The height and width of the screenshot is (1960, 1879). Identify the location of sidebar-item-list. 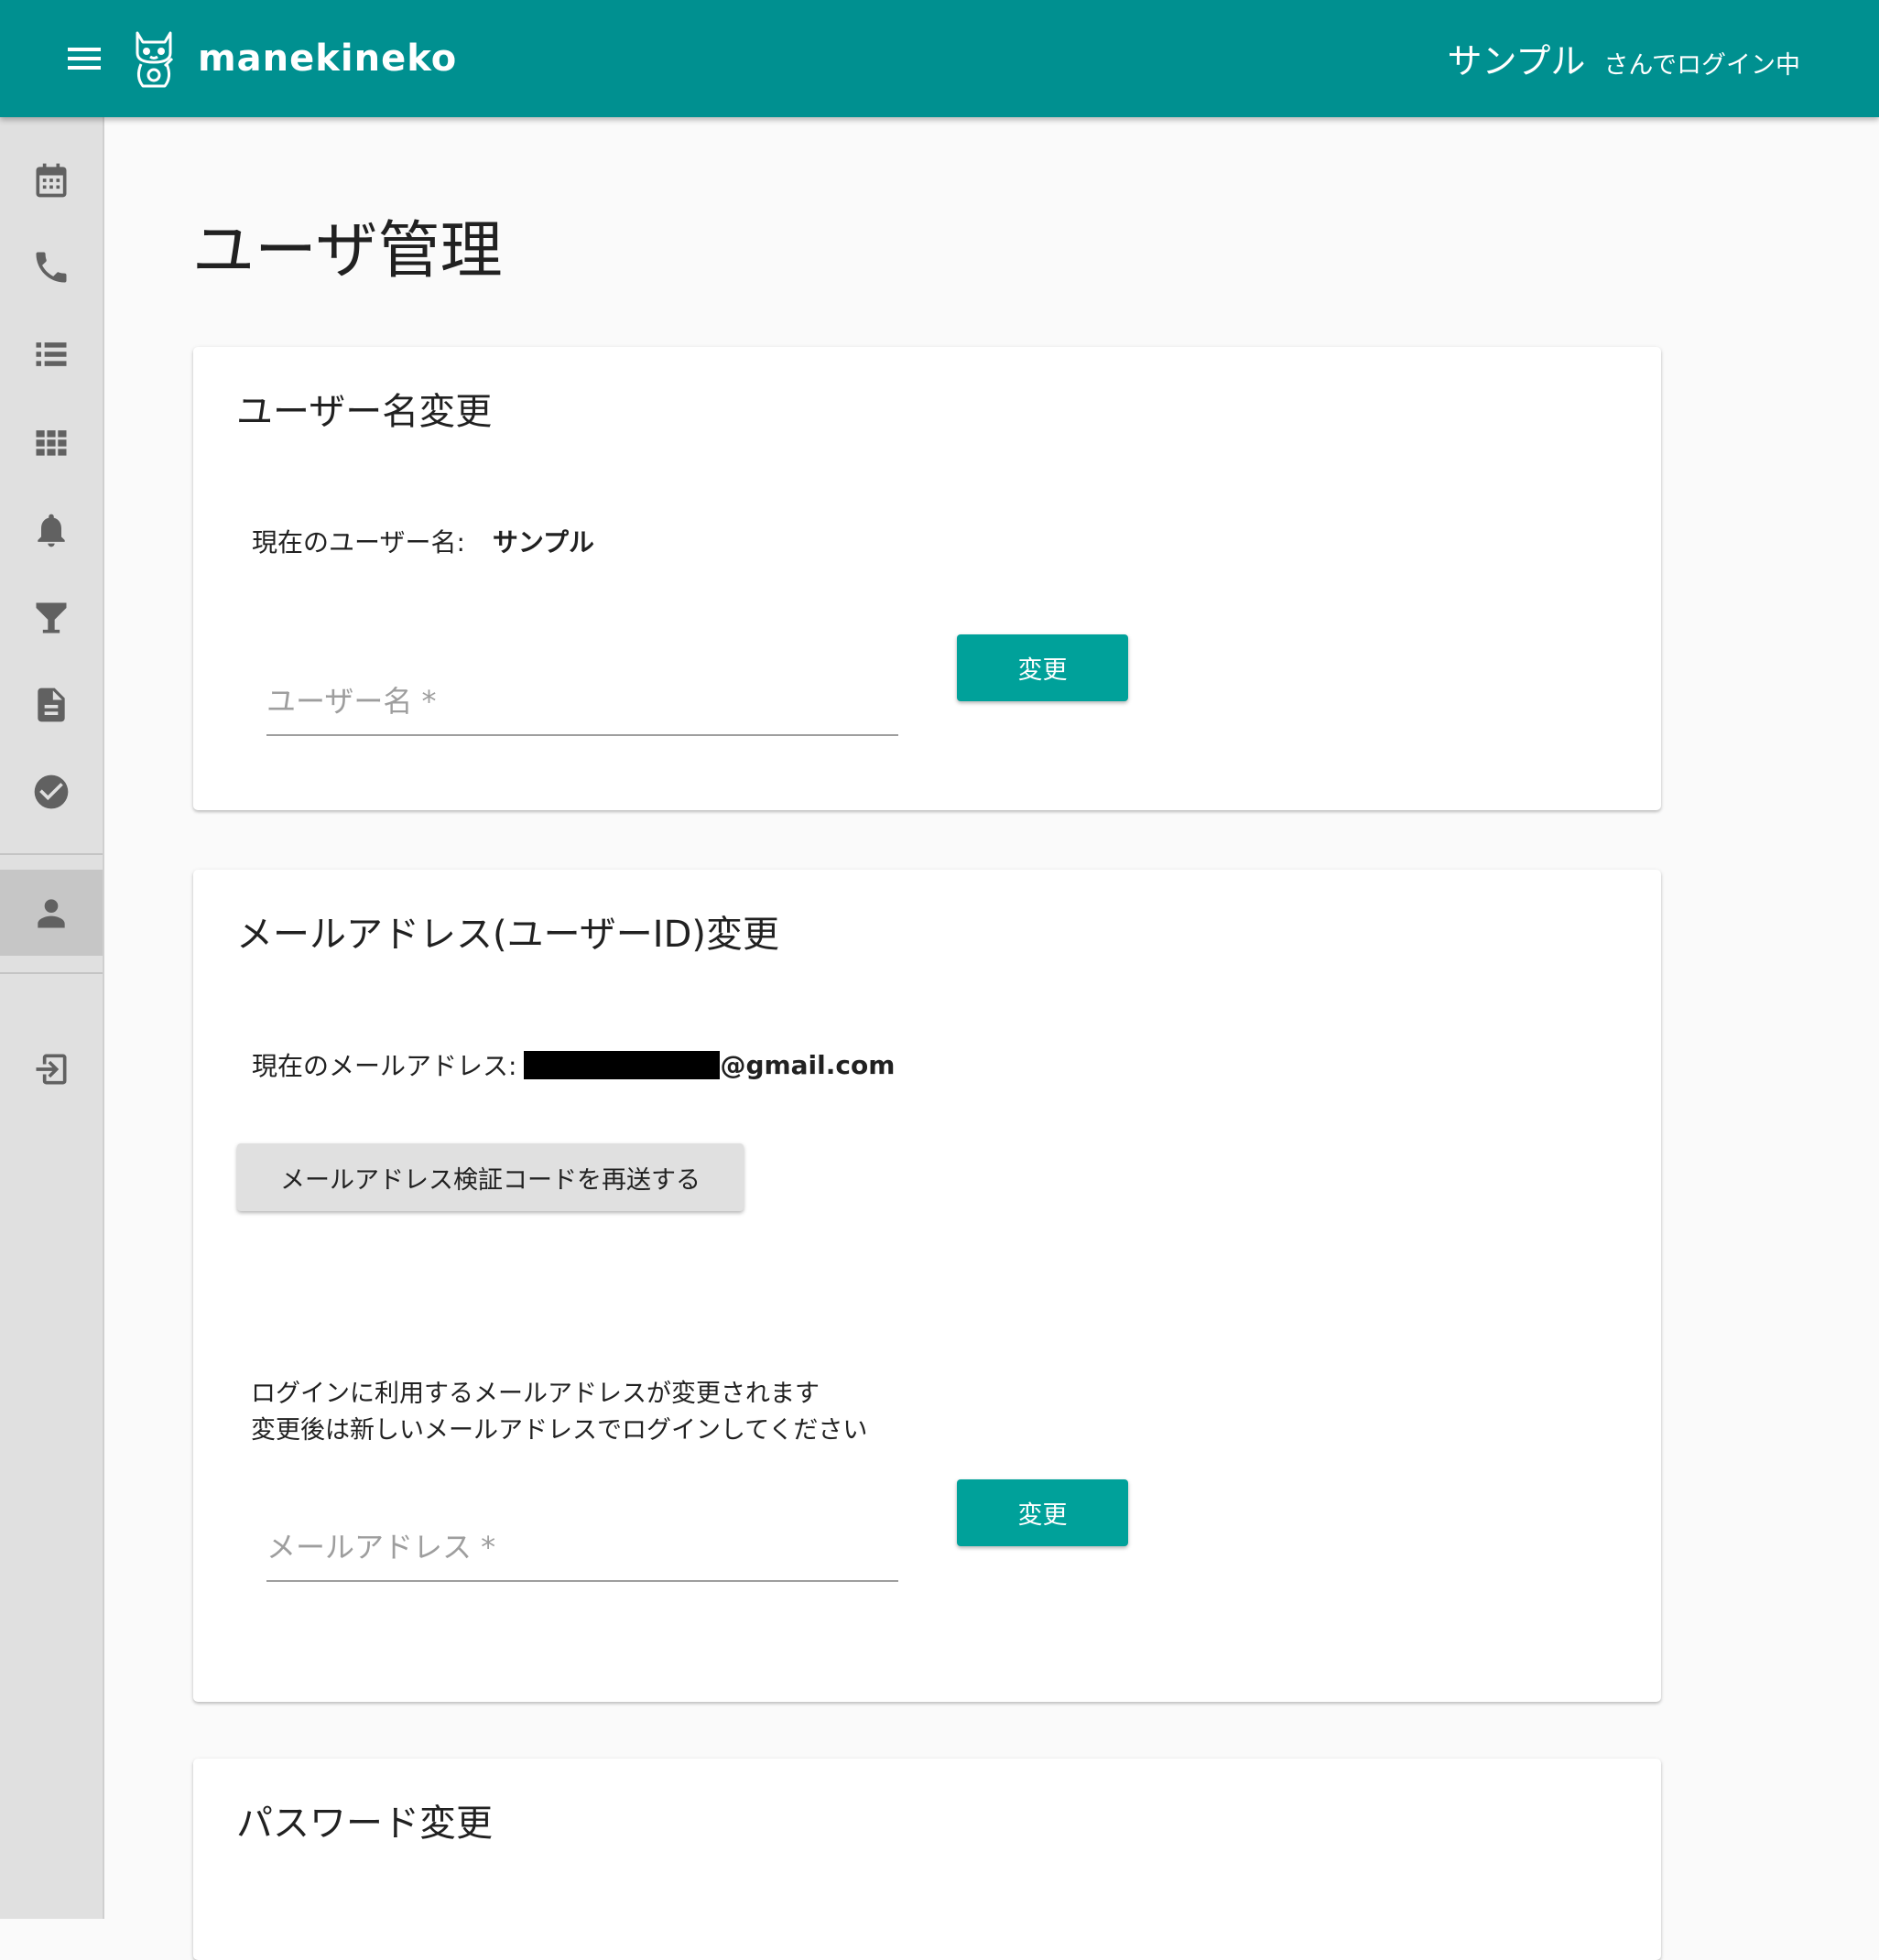
(52, 354).